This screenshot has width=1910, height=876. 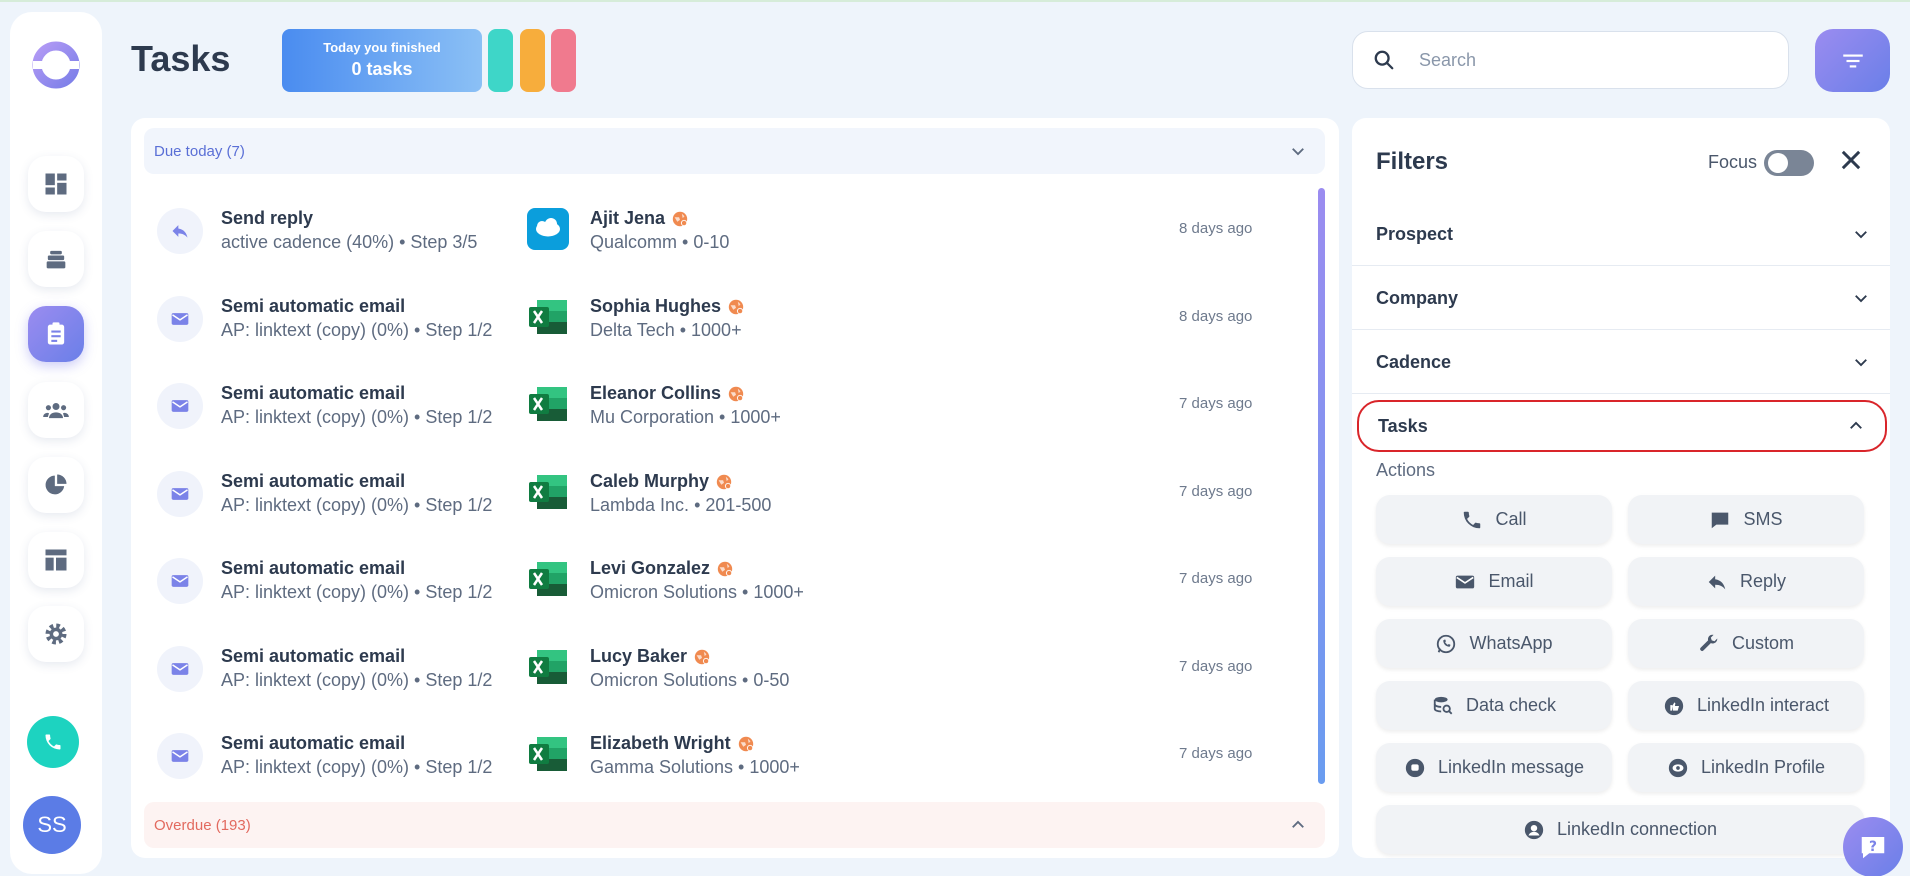 I want to click on action-email-button: Email, so click(x=1494, y=581).